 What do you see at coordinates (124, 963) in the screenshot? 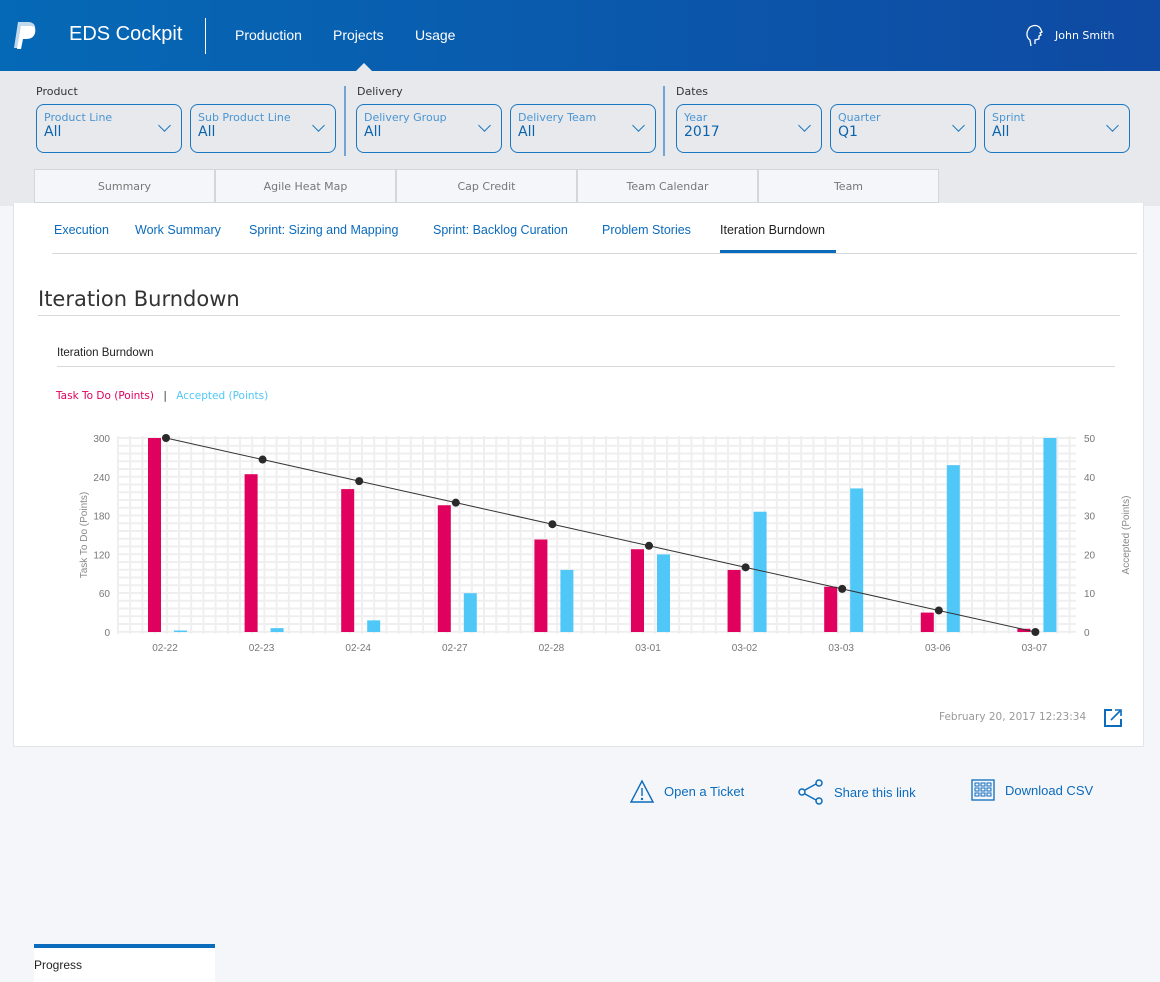
I see `tab-progress: Progress` at bounding box center [124, 963].